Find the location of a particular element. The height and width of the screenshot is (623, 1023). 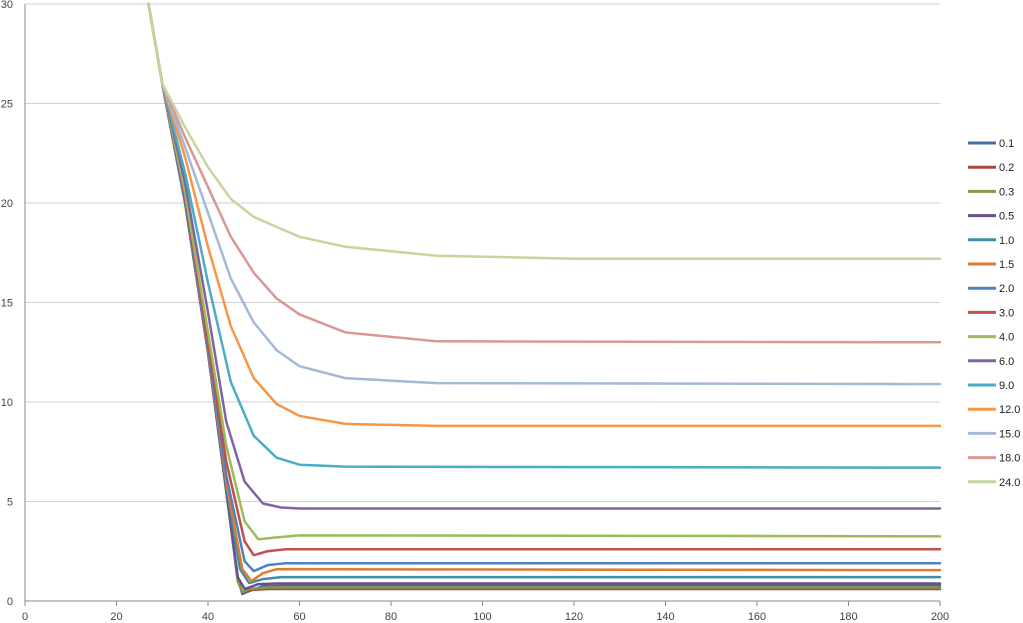

y-tick-label: 20 is located at coordinates (7, 204).